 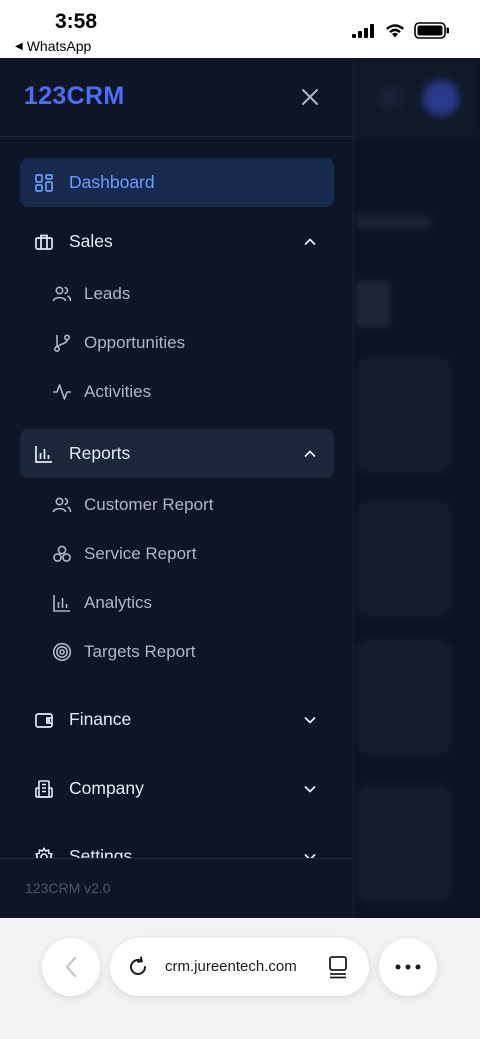 I want to click on address-bar: crm.jureentech.com, so click(x=239, y=967).